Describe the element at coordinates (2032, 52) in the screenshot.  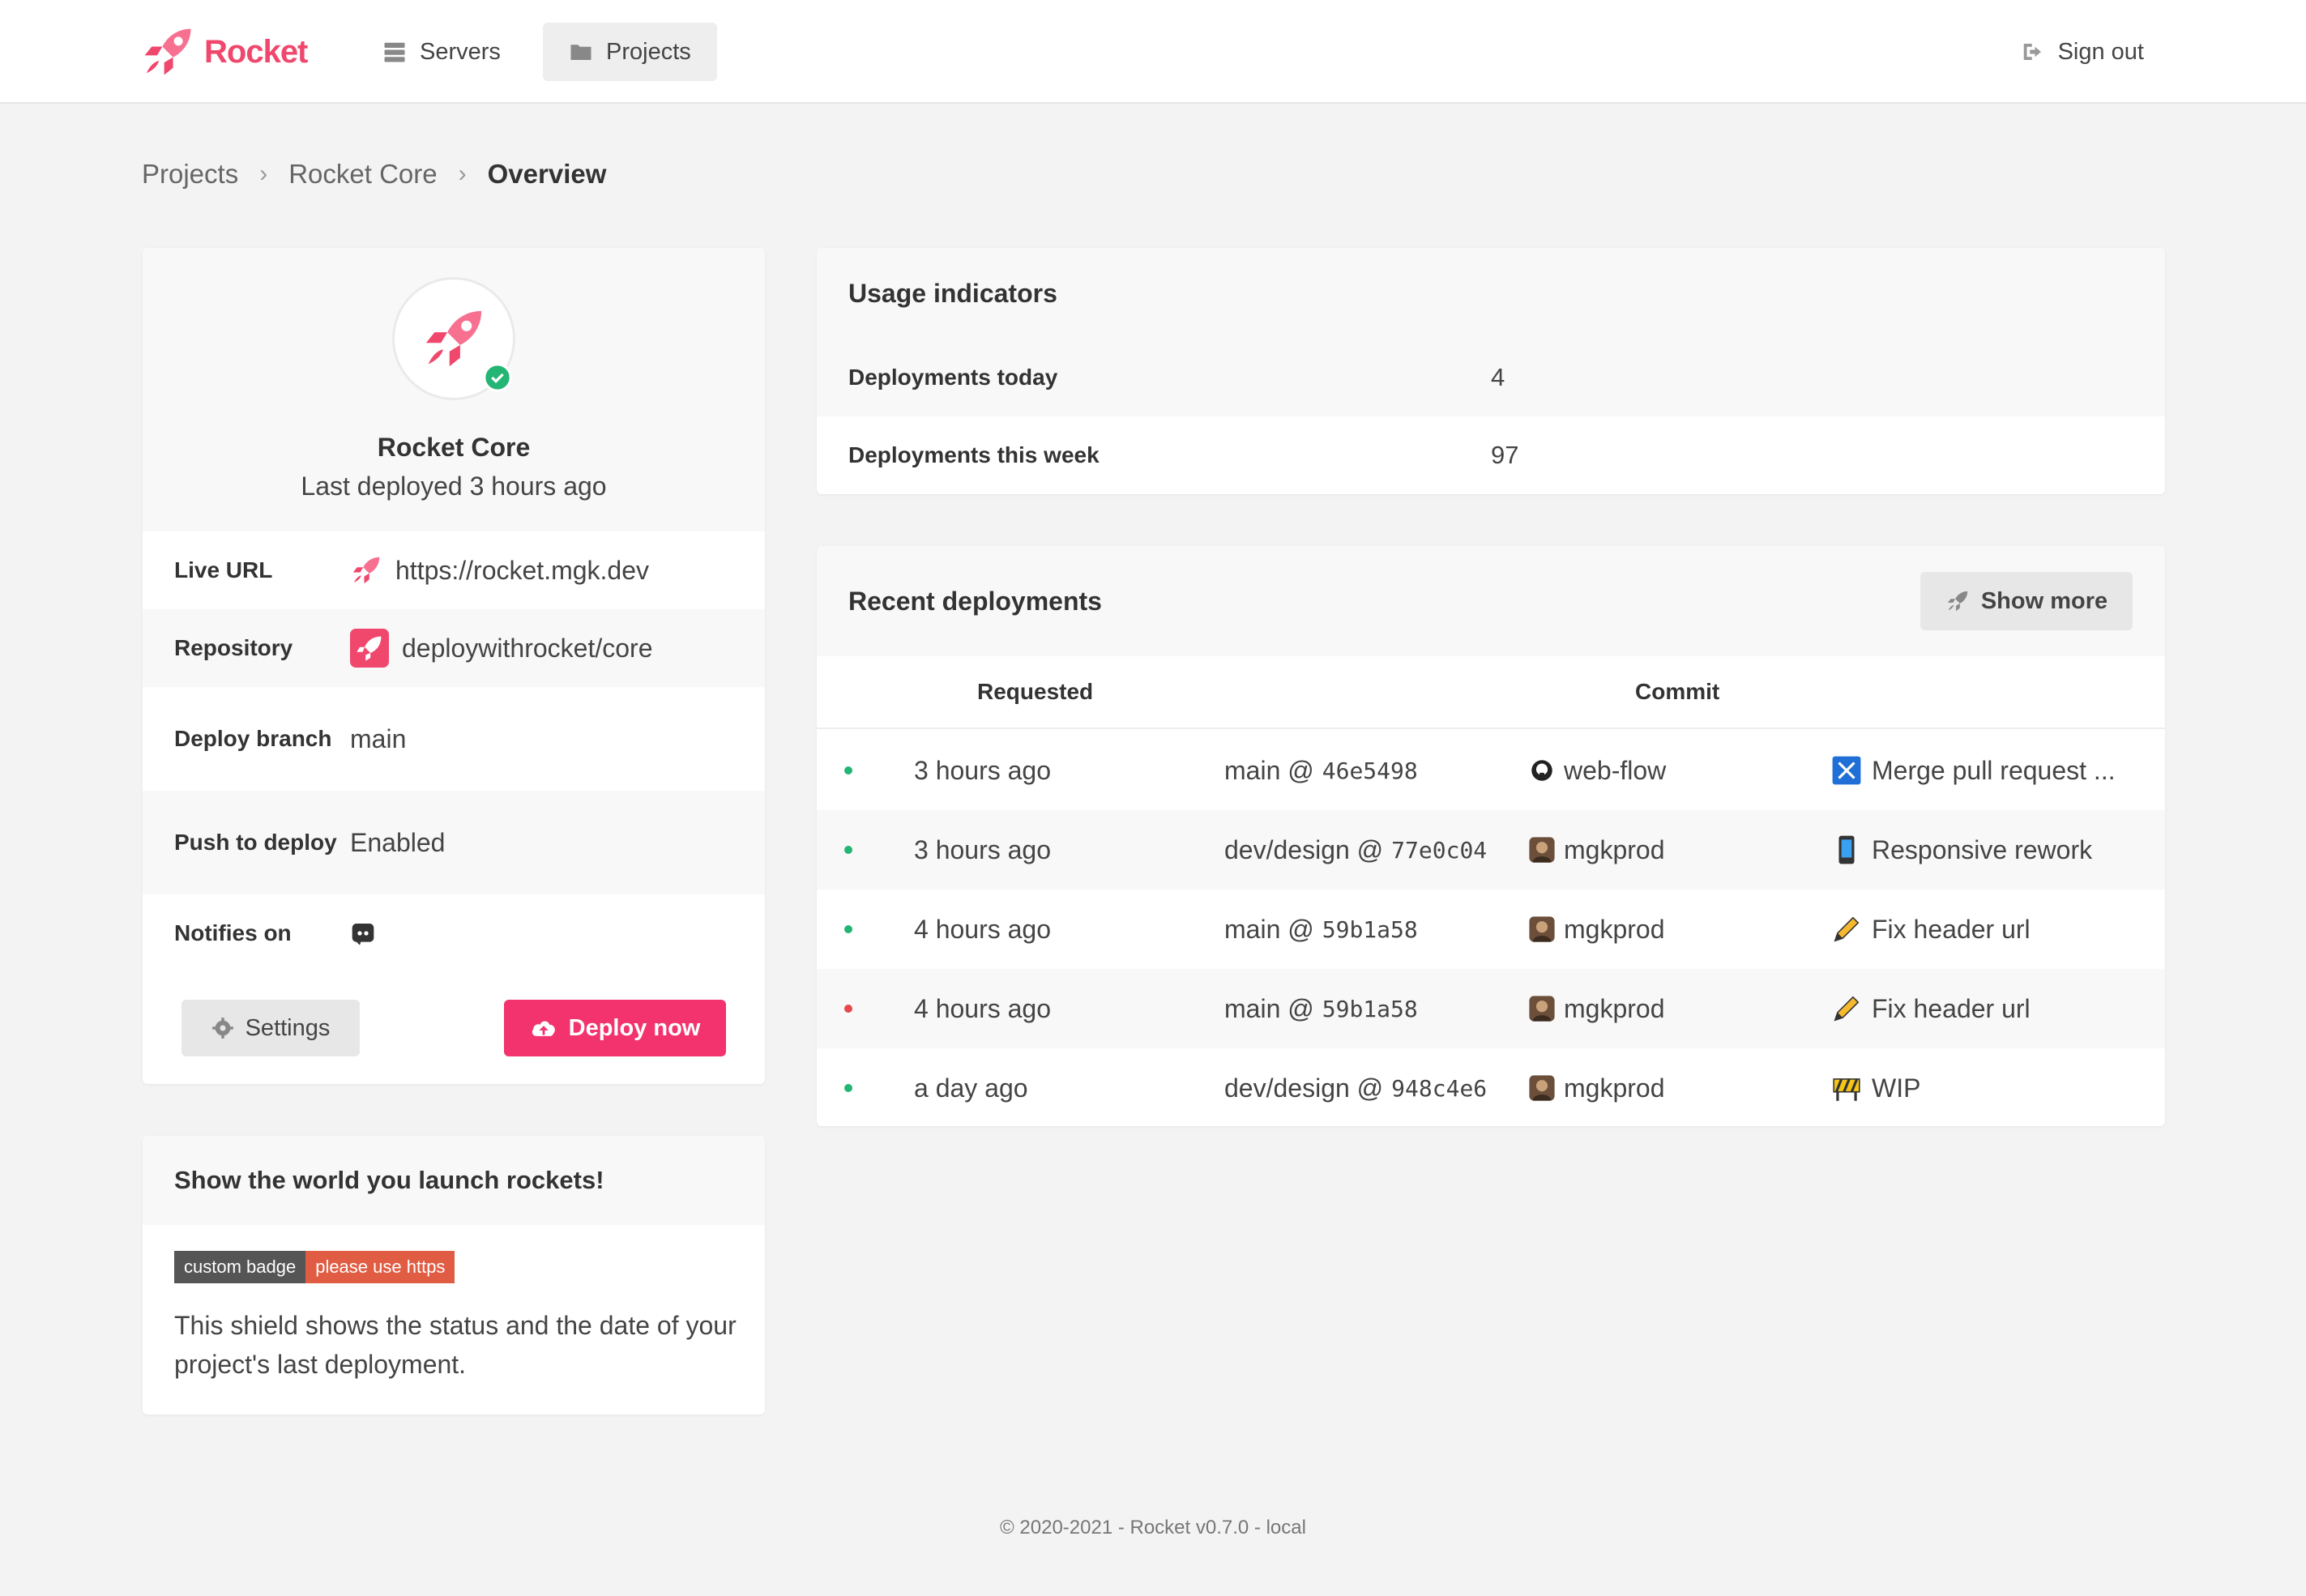
I see `sign-out-icon` at that location.